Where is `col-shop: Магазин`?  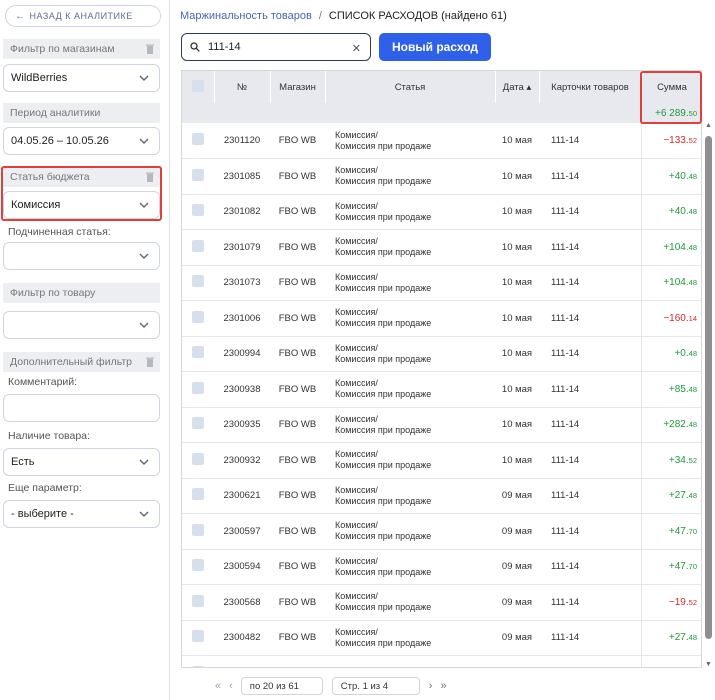 col-shop: Магазин is located at coordinates (298, 87).